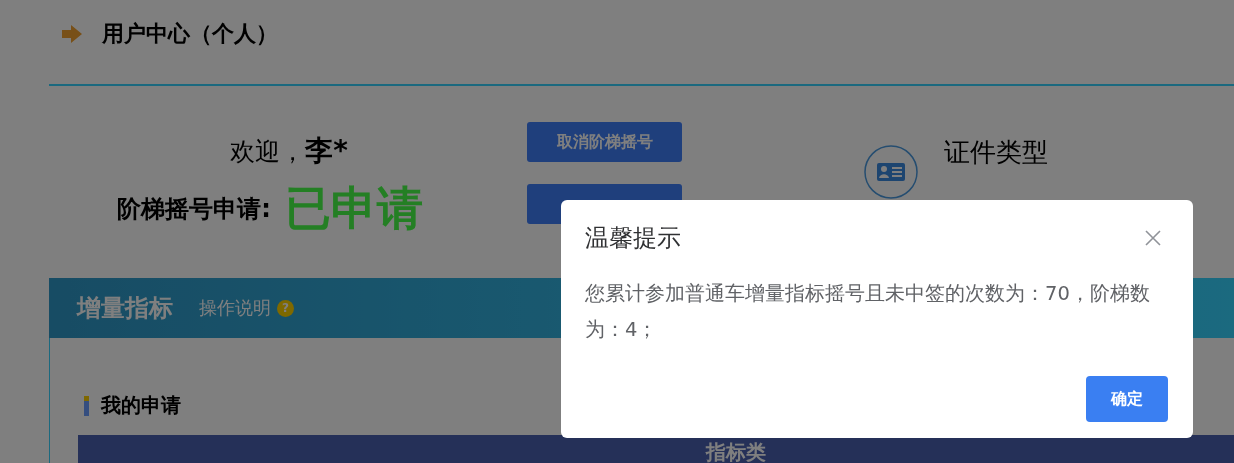 The width and height of the screenshot is (1234, 463). What do you see at coordinates (996, 152) in the screenshot?
I see `certificate-label: 证件类型` at bounding box center [996, 152].